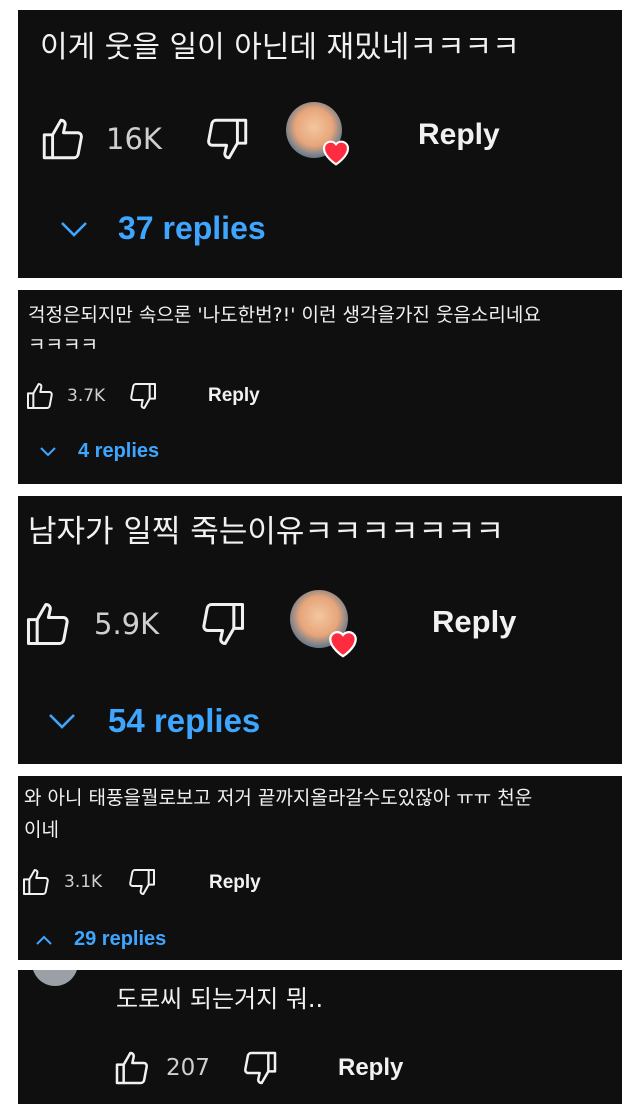  I want to click on comment-card-5: 도로씨 되는거지 뭐.. 207 Reply, so click(320, 1037).